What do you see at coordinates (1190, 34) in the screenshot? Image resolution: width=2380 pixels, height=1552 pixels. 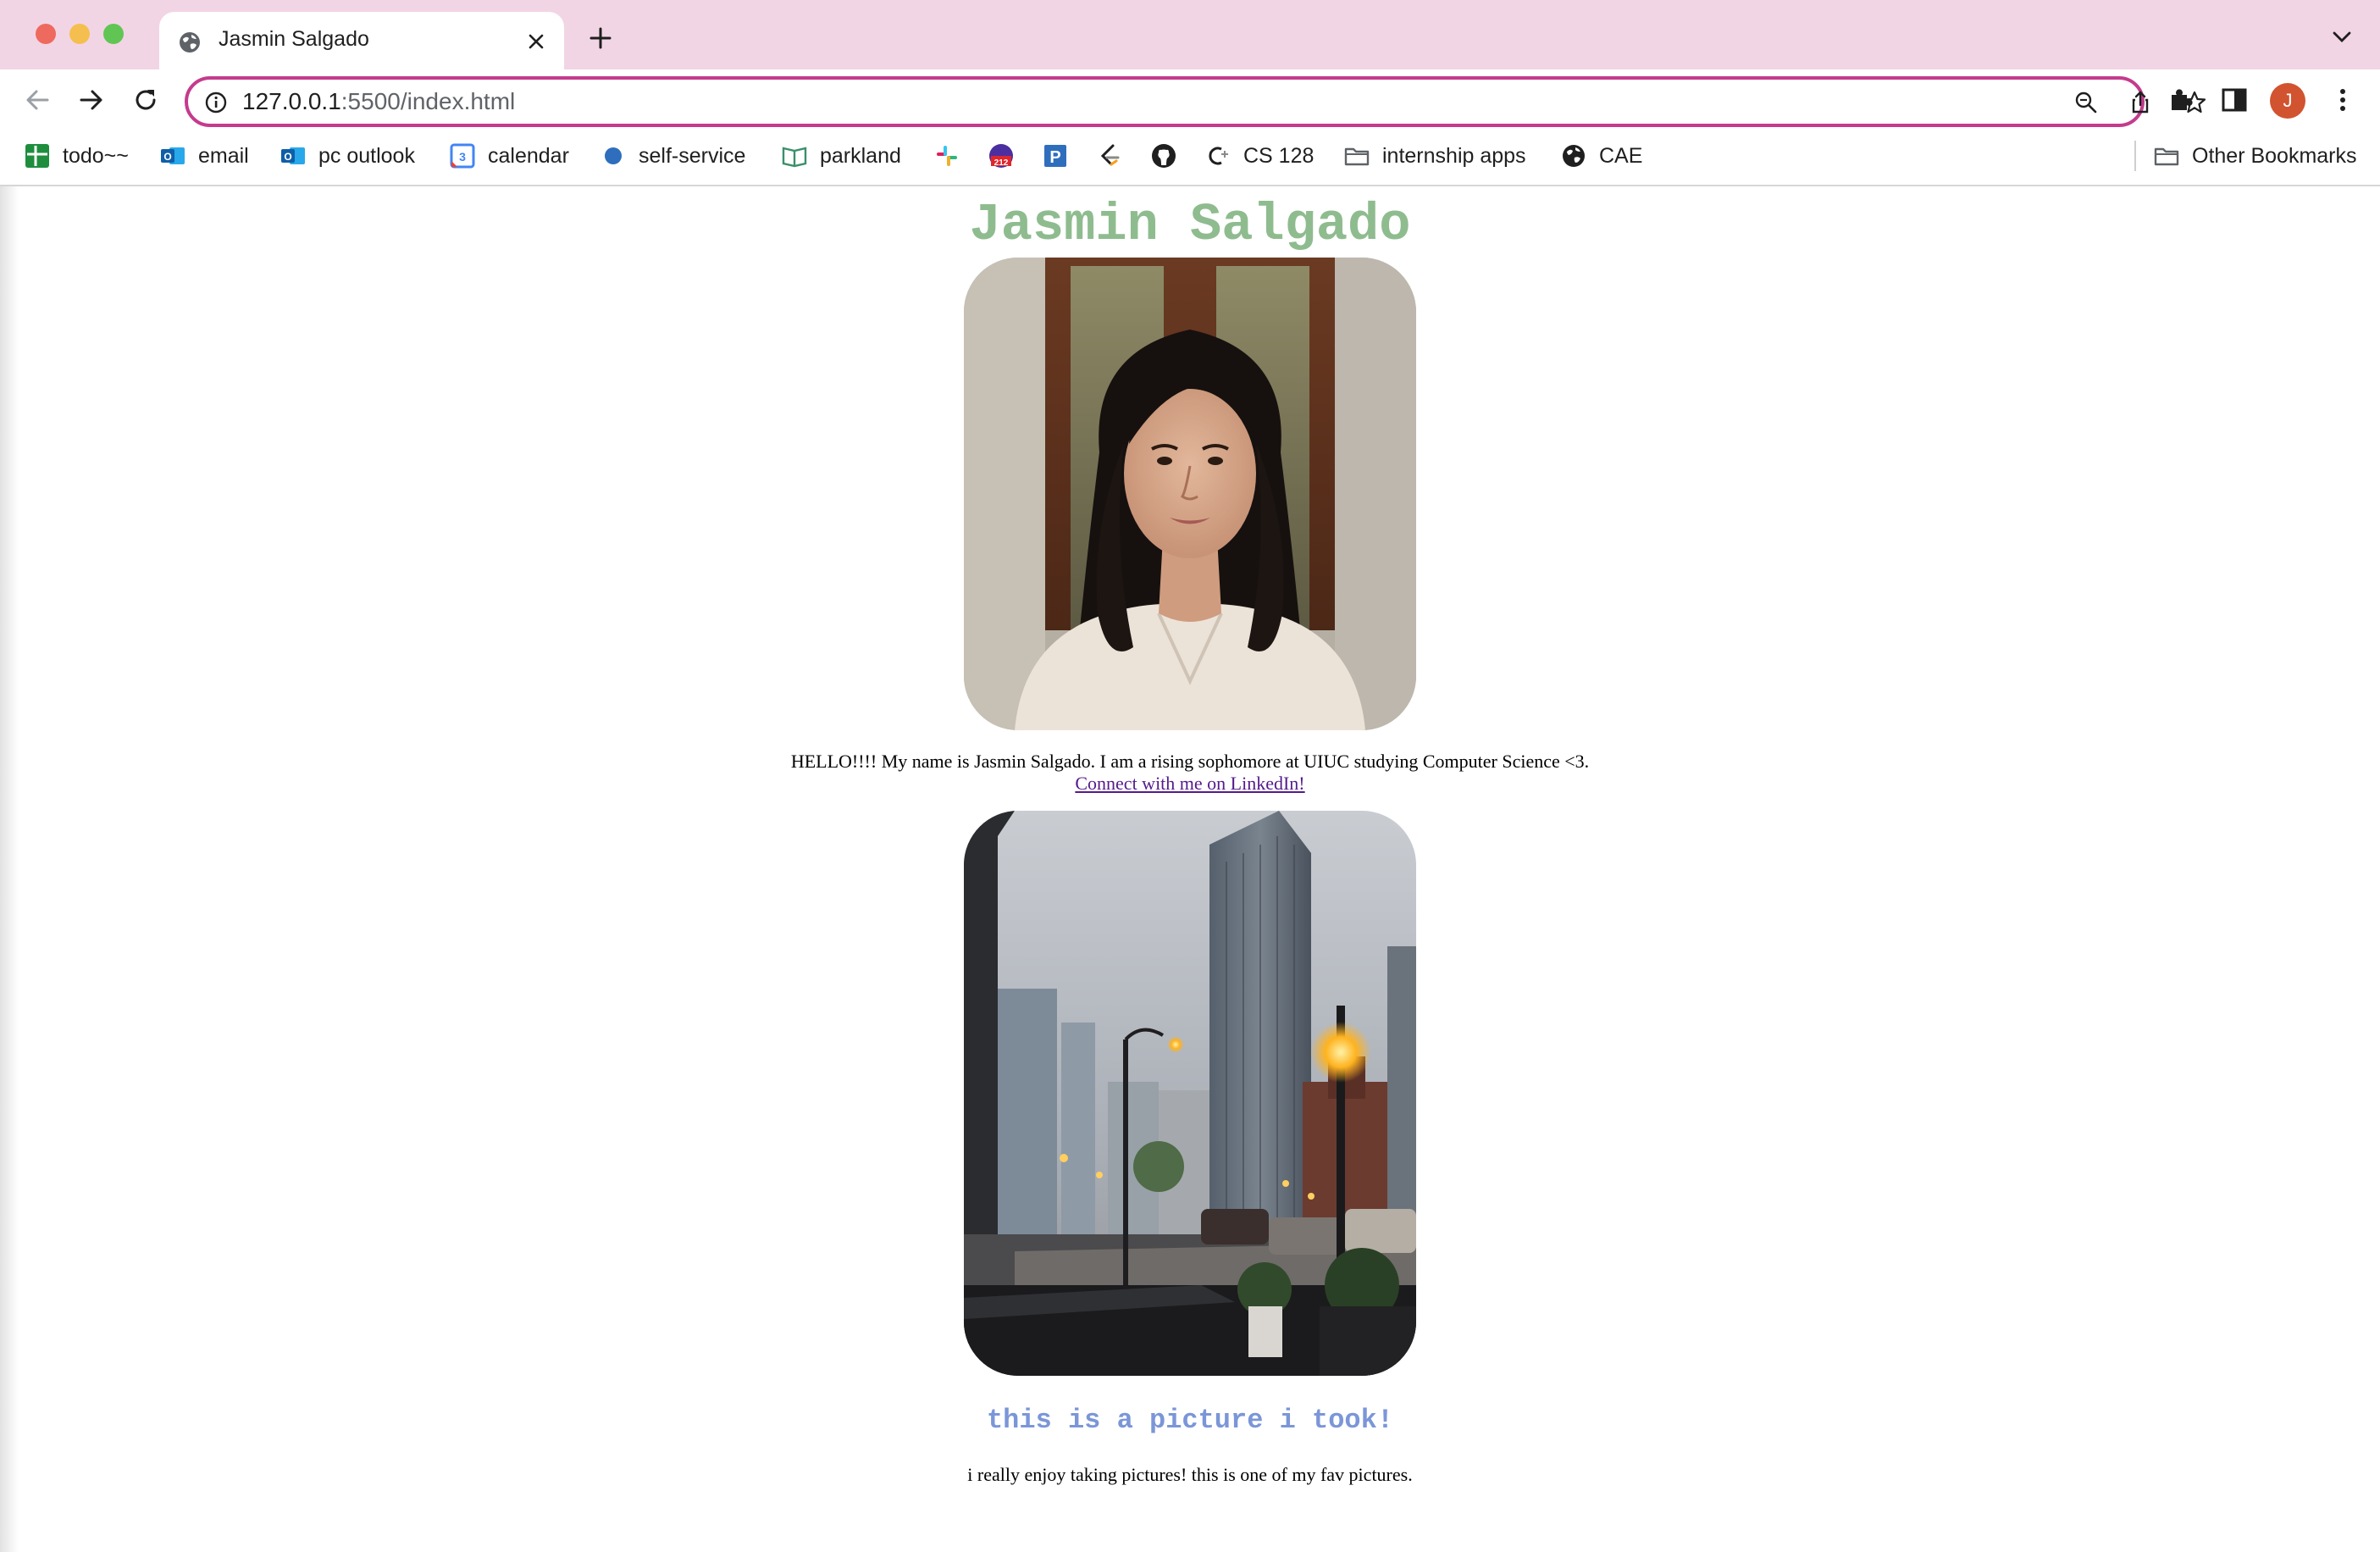 I see `tab-strip: Jasmin Salgado` at bounding box center [1190, 34].